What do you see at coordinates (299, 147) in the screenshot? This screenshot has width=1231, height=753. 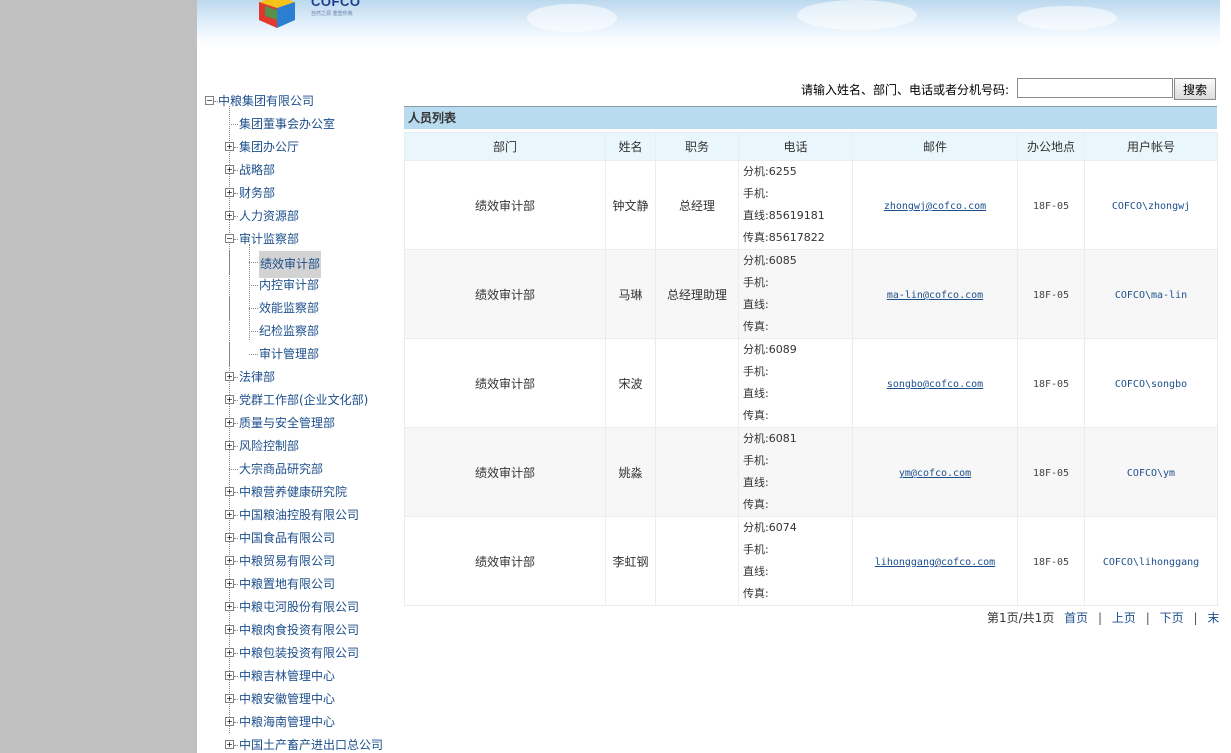 I see `tree-item: + 集团办公厅` at bounding box center [299, 147].